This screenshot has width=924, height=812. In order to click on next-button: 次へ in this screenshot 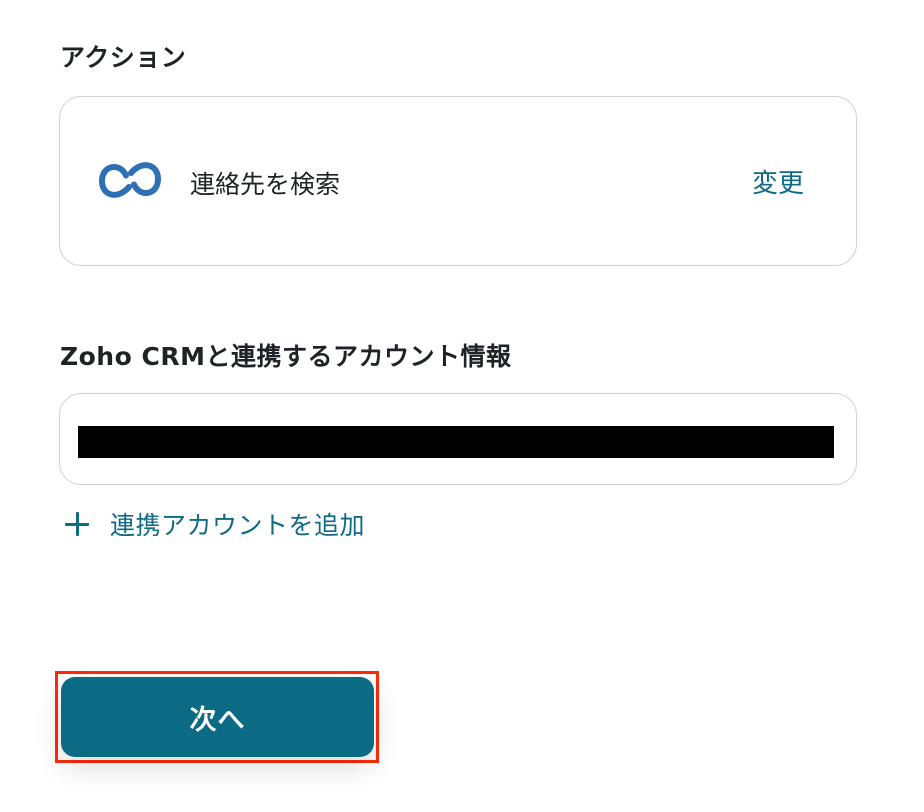, I will do `click(217, 717)`.